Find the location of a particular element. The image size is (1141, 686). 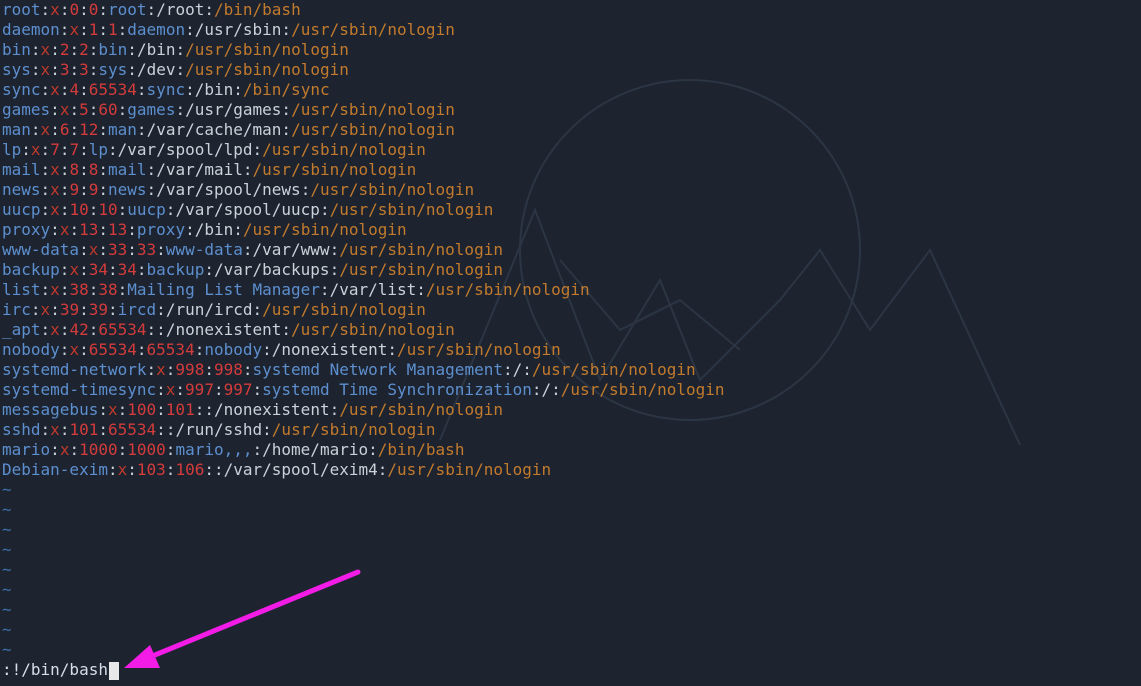

command-text: :!/bin/bash is located at coordinates (55, 669).